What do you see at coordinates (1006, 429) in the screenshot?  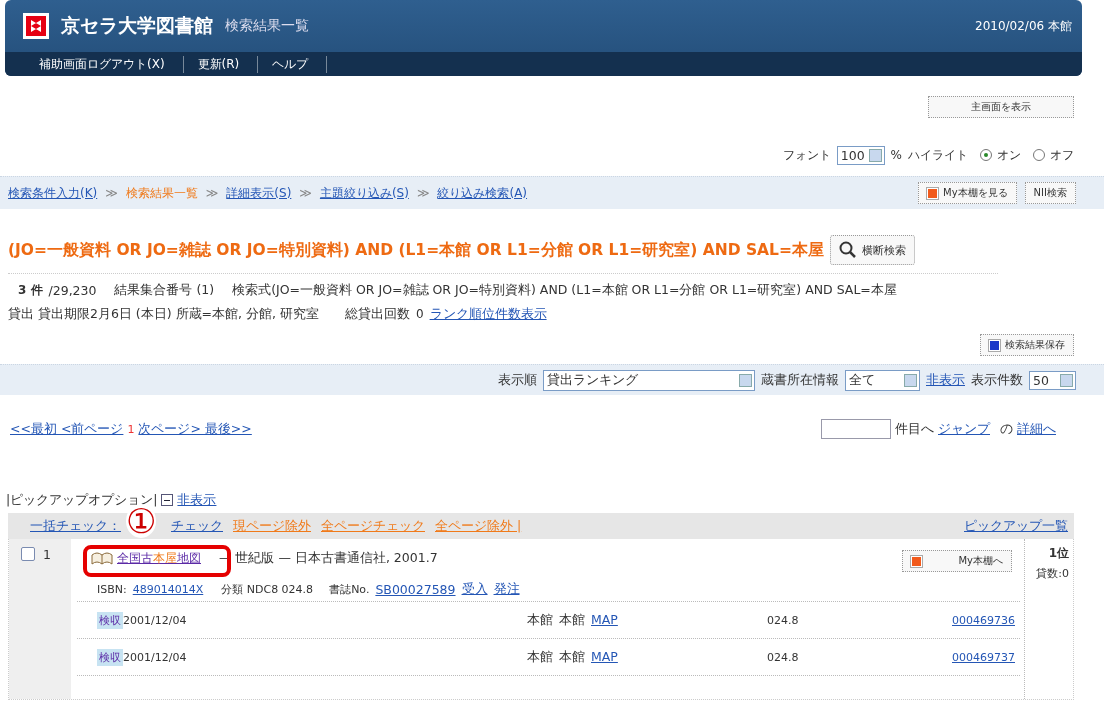 I see `of-label: の` at bounding box center [1006, 429].